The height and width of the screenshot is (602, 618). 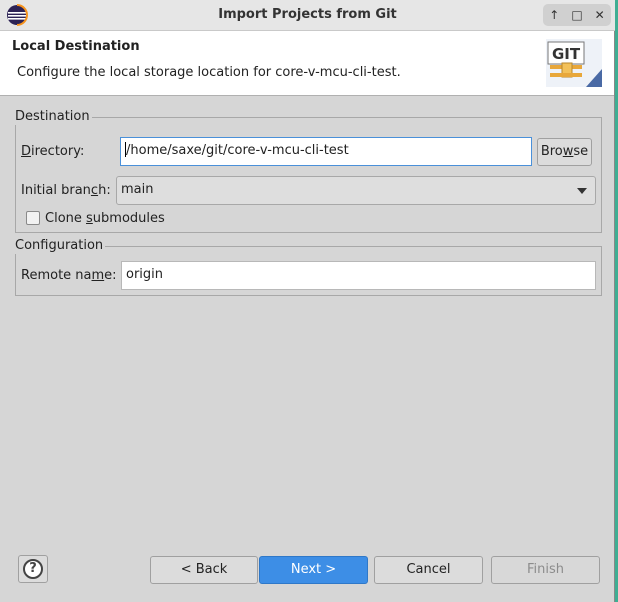 I want to click on remote-label-mnemonic: m, so click(x=98, y=275).